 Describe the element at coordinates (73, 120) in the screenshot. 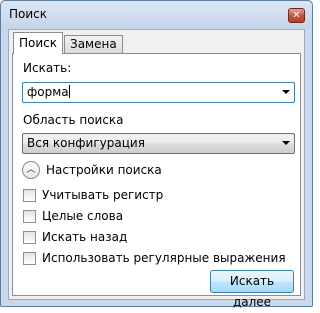

I see `search-area-label: Область поиска` at that location.